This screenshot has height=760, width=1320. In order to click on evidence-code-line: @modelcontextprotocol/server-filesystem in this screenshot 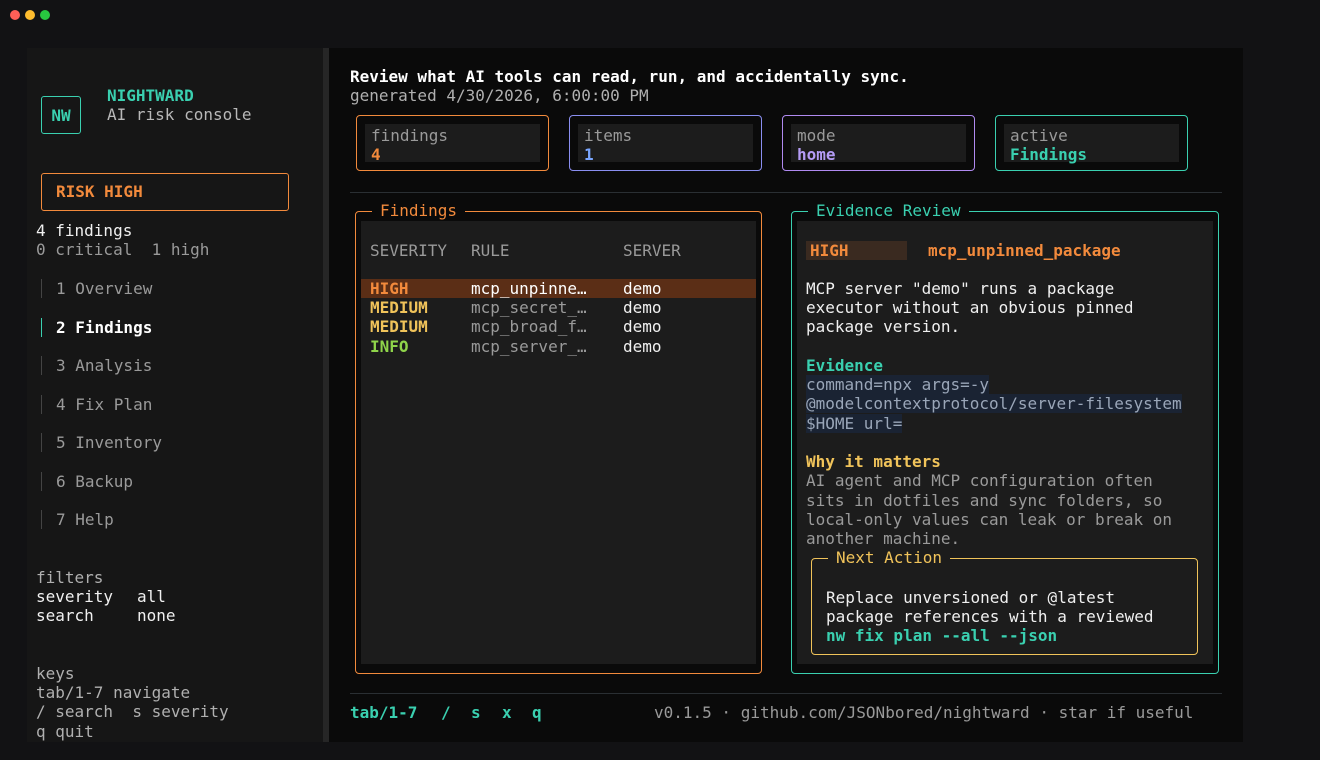, I will do `click(994, 403)`.